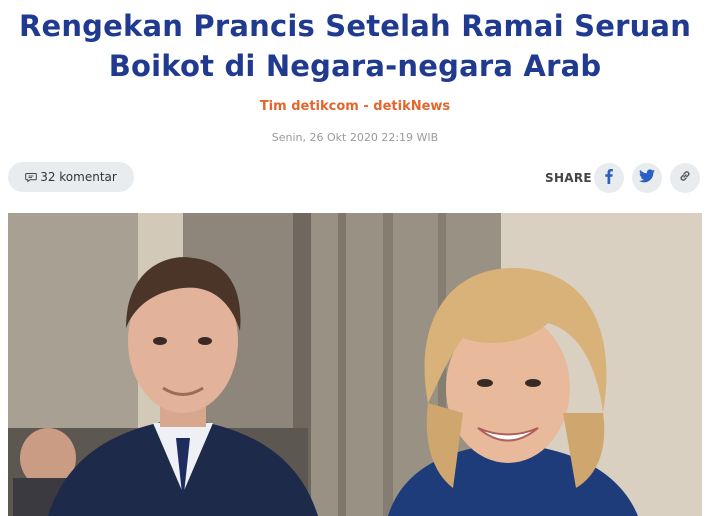 The height and width of the screenshot is (516, 710). Describe the element at coordinates (355, 106) in the screenshot. I see `article-author: Tim detikcom - detikNews` at that location.